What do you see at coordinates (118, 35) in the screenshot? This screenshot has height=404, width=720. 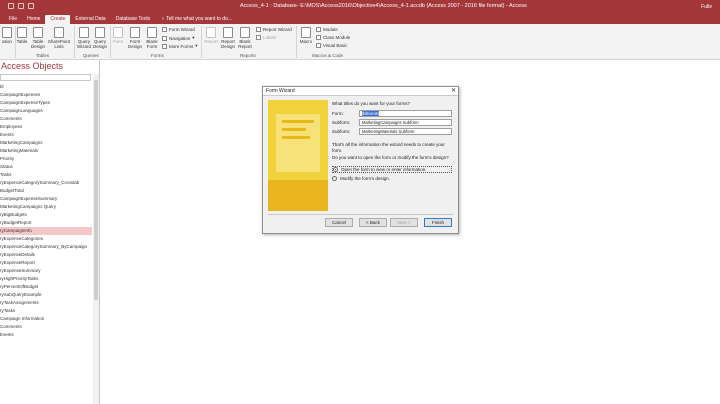 I see `form-button: Form` at bounding box center [118, 35].